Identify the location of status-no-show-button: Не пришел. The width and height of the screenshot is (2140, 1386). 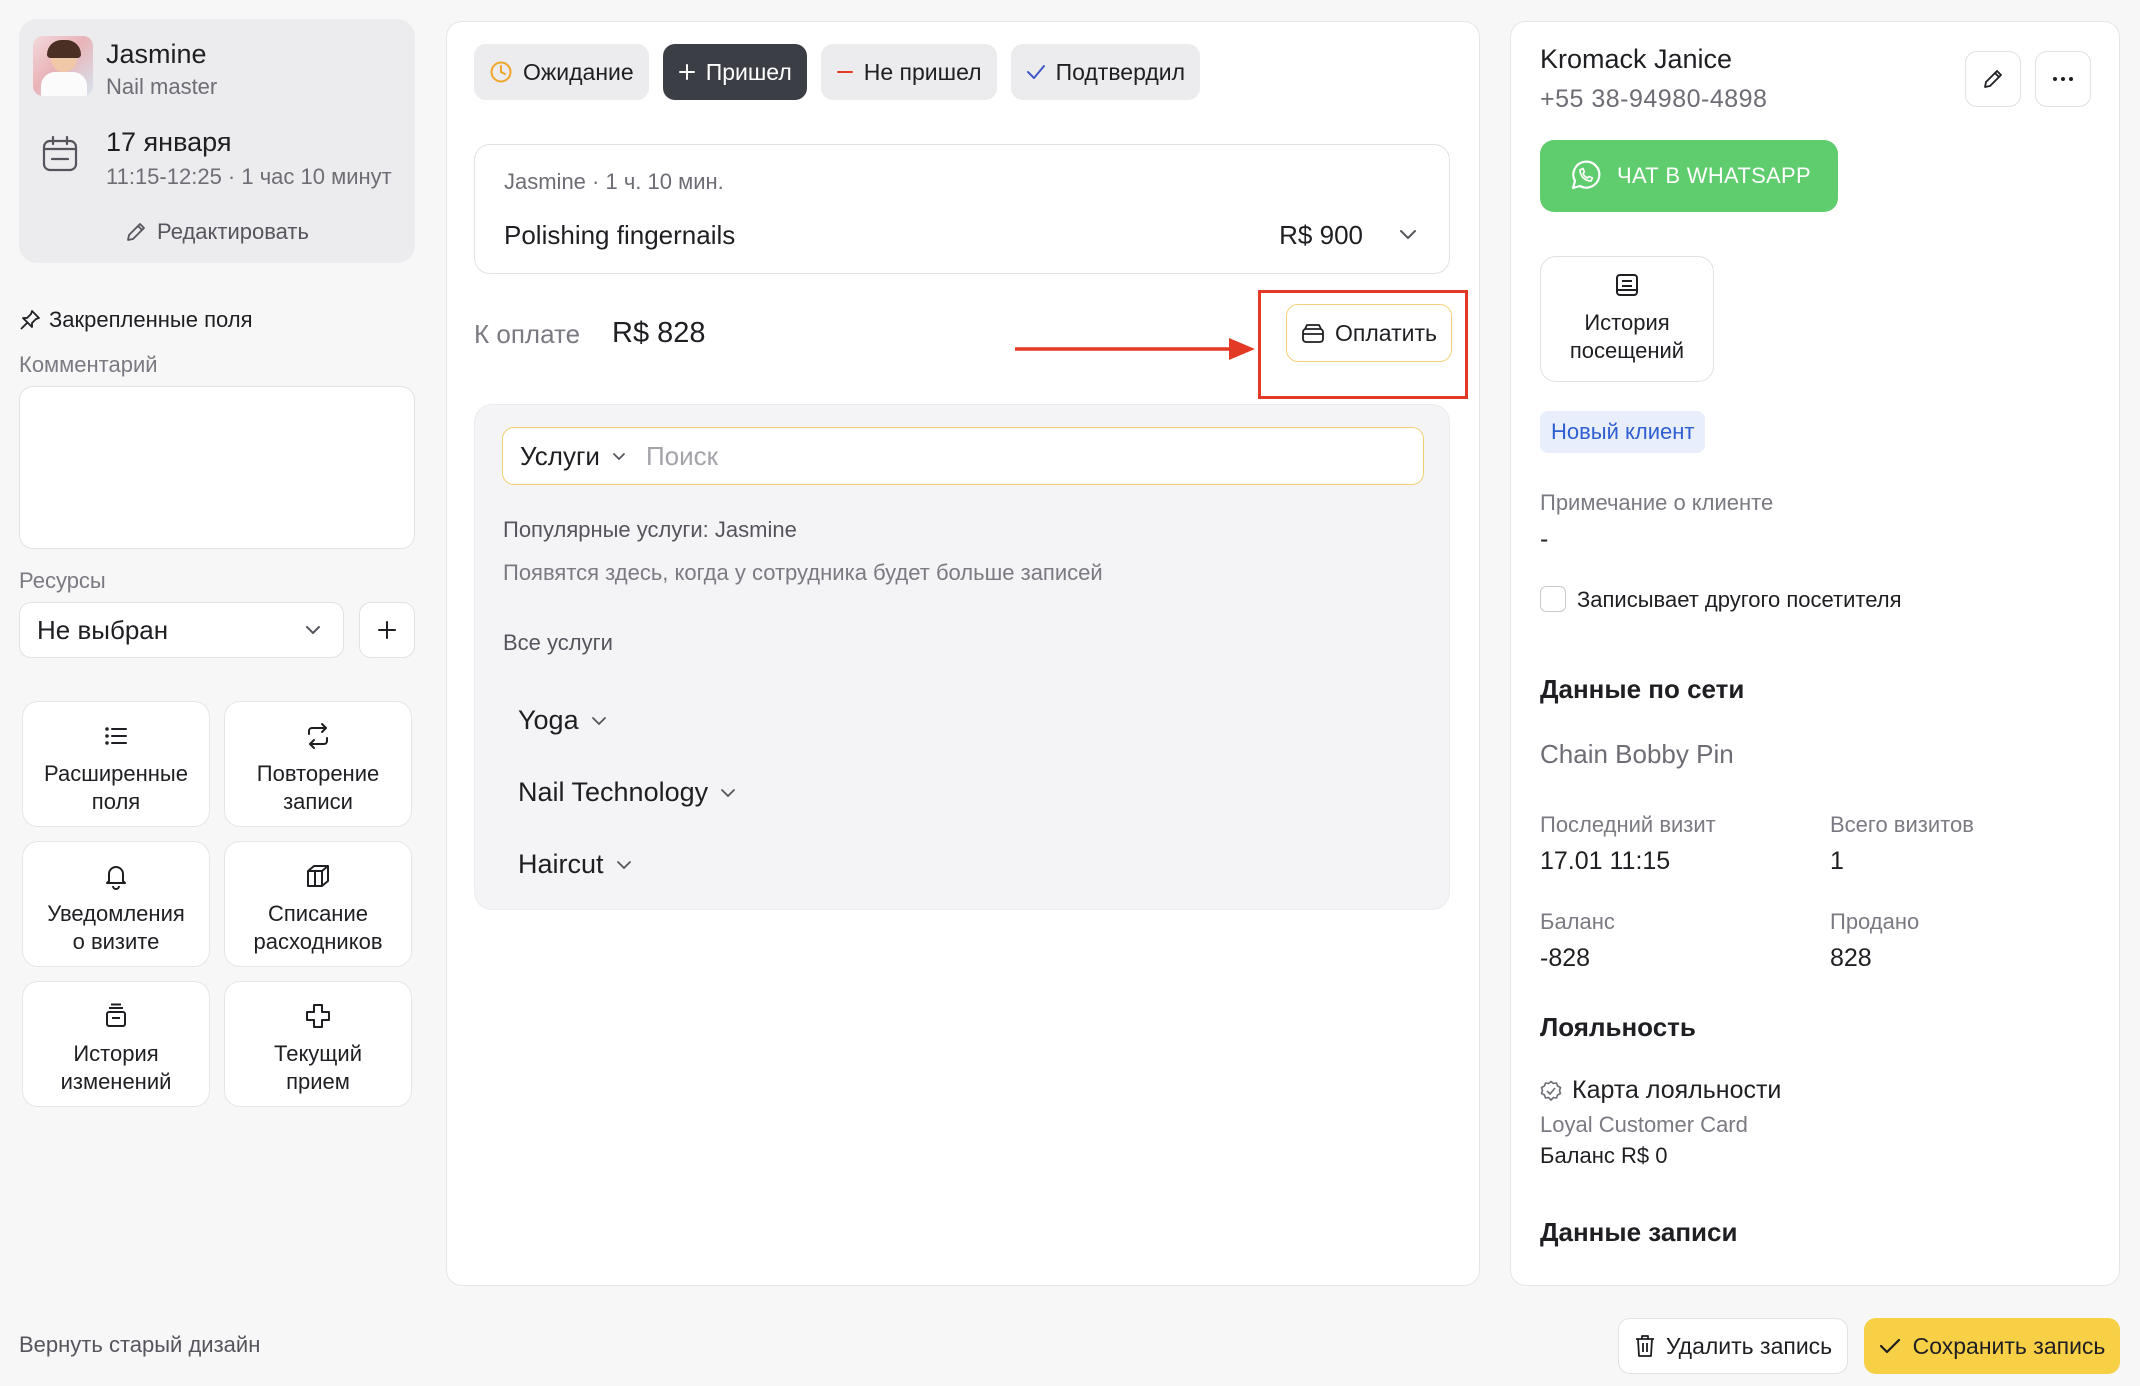
(908, 72).